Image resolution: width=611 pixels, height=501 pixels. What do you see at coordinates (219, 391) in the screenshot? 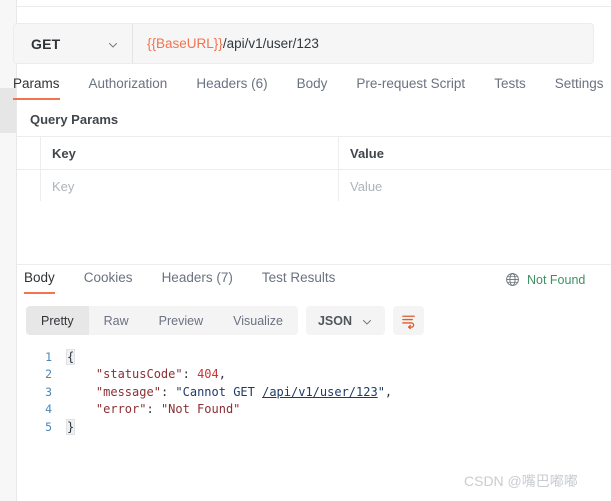
I see `json-string-prefix: "Cannot GET` at bounding box center [219, 391].